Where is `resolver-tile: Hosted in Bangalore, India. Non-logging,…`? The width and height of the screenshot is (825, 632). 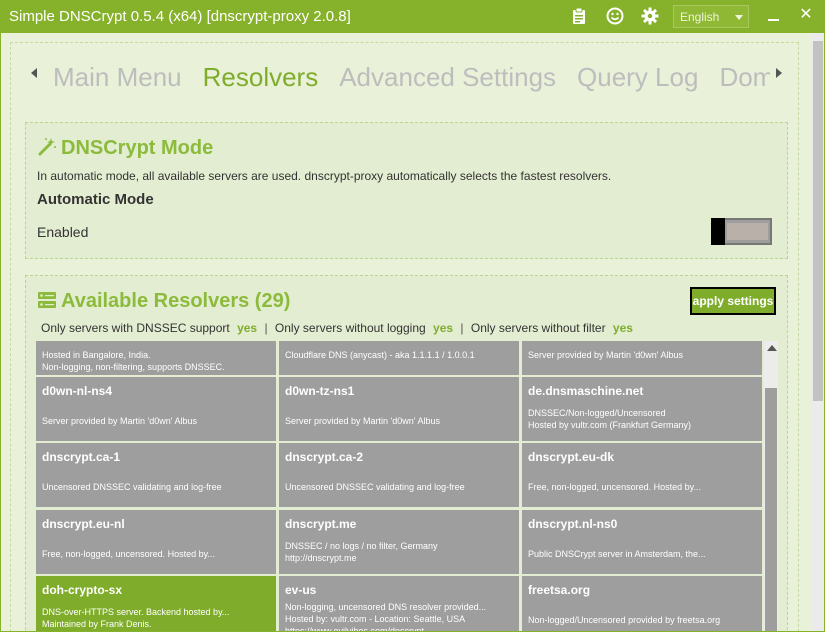 resolver-tile: Hosted in Bangalore, India. Non-logging,… is located at coordinates (156, 358).